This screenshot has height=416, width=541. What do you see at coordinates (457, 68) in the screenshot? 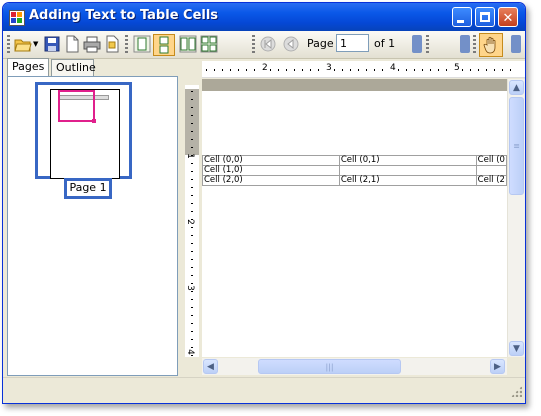
I see `ruler-number: 5` at bounding box center [457, 68].